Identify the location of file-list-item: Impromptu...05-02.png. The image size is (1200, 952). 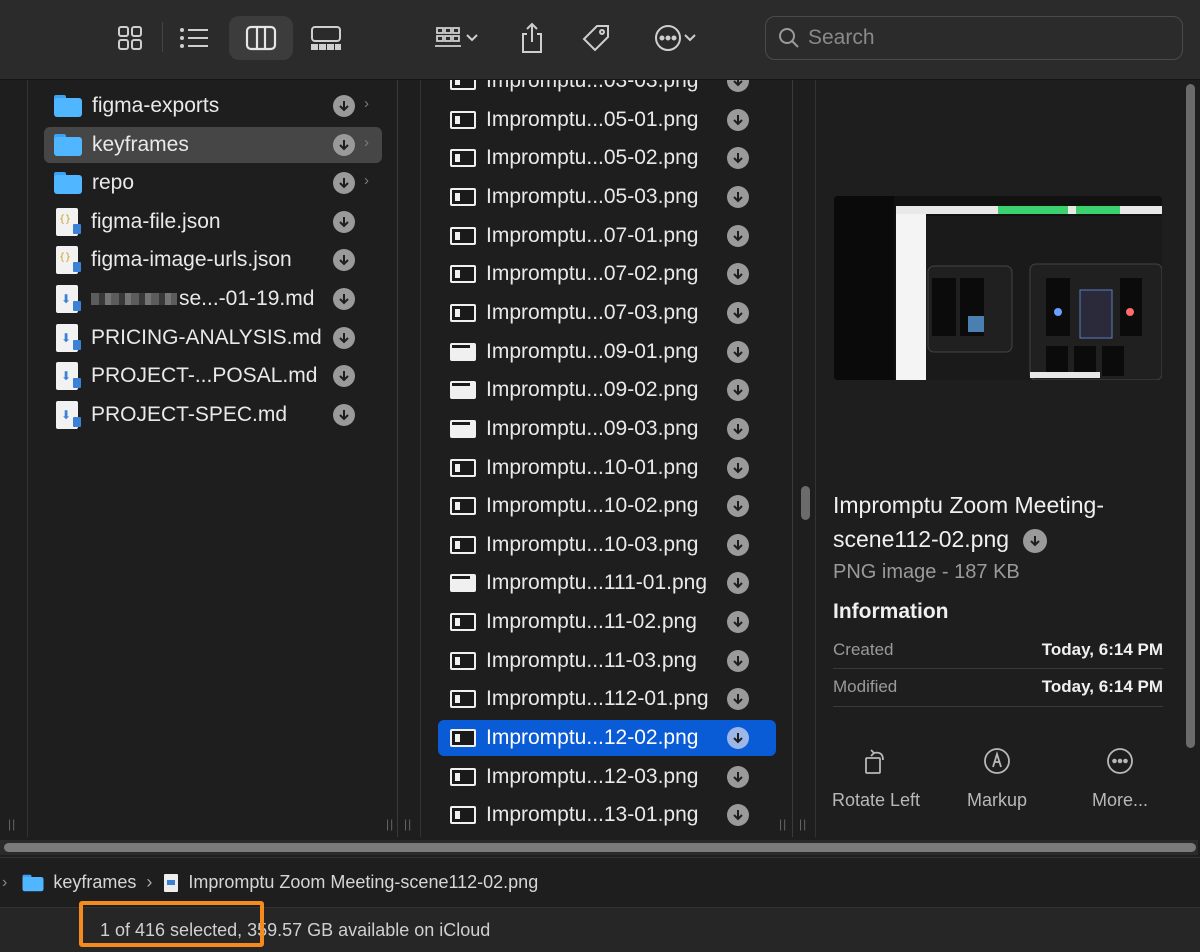
(607, 158).